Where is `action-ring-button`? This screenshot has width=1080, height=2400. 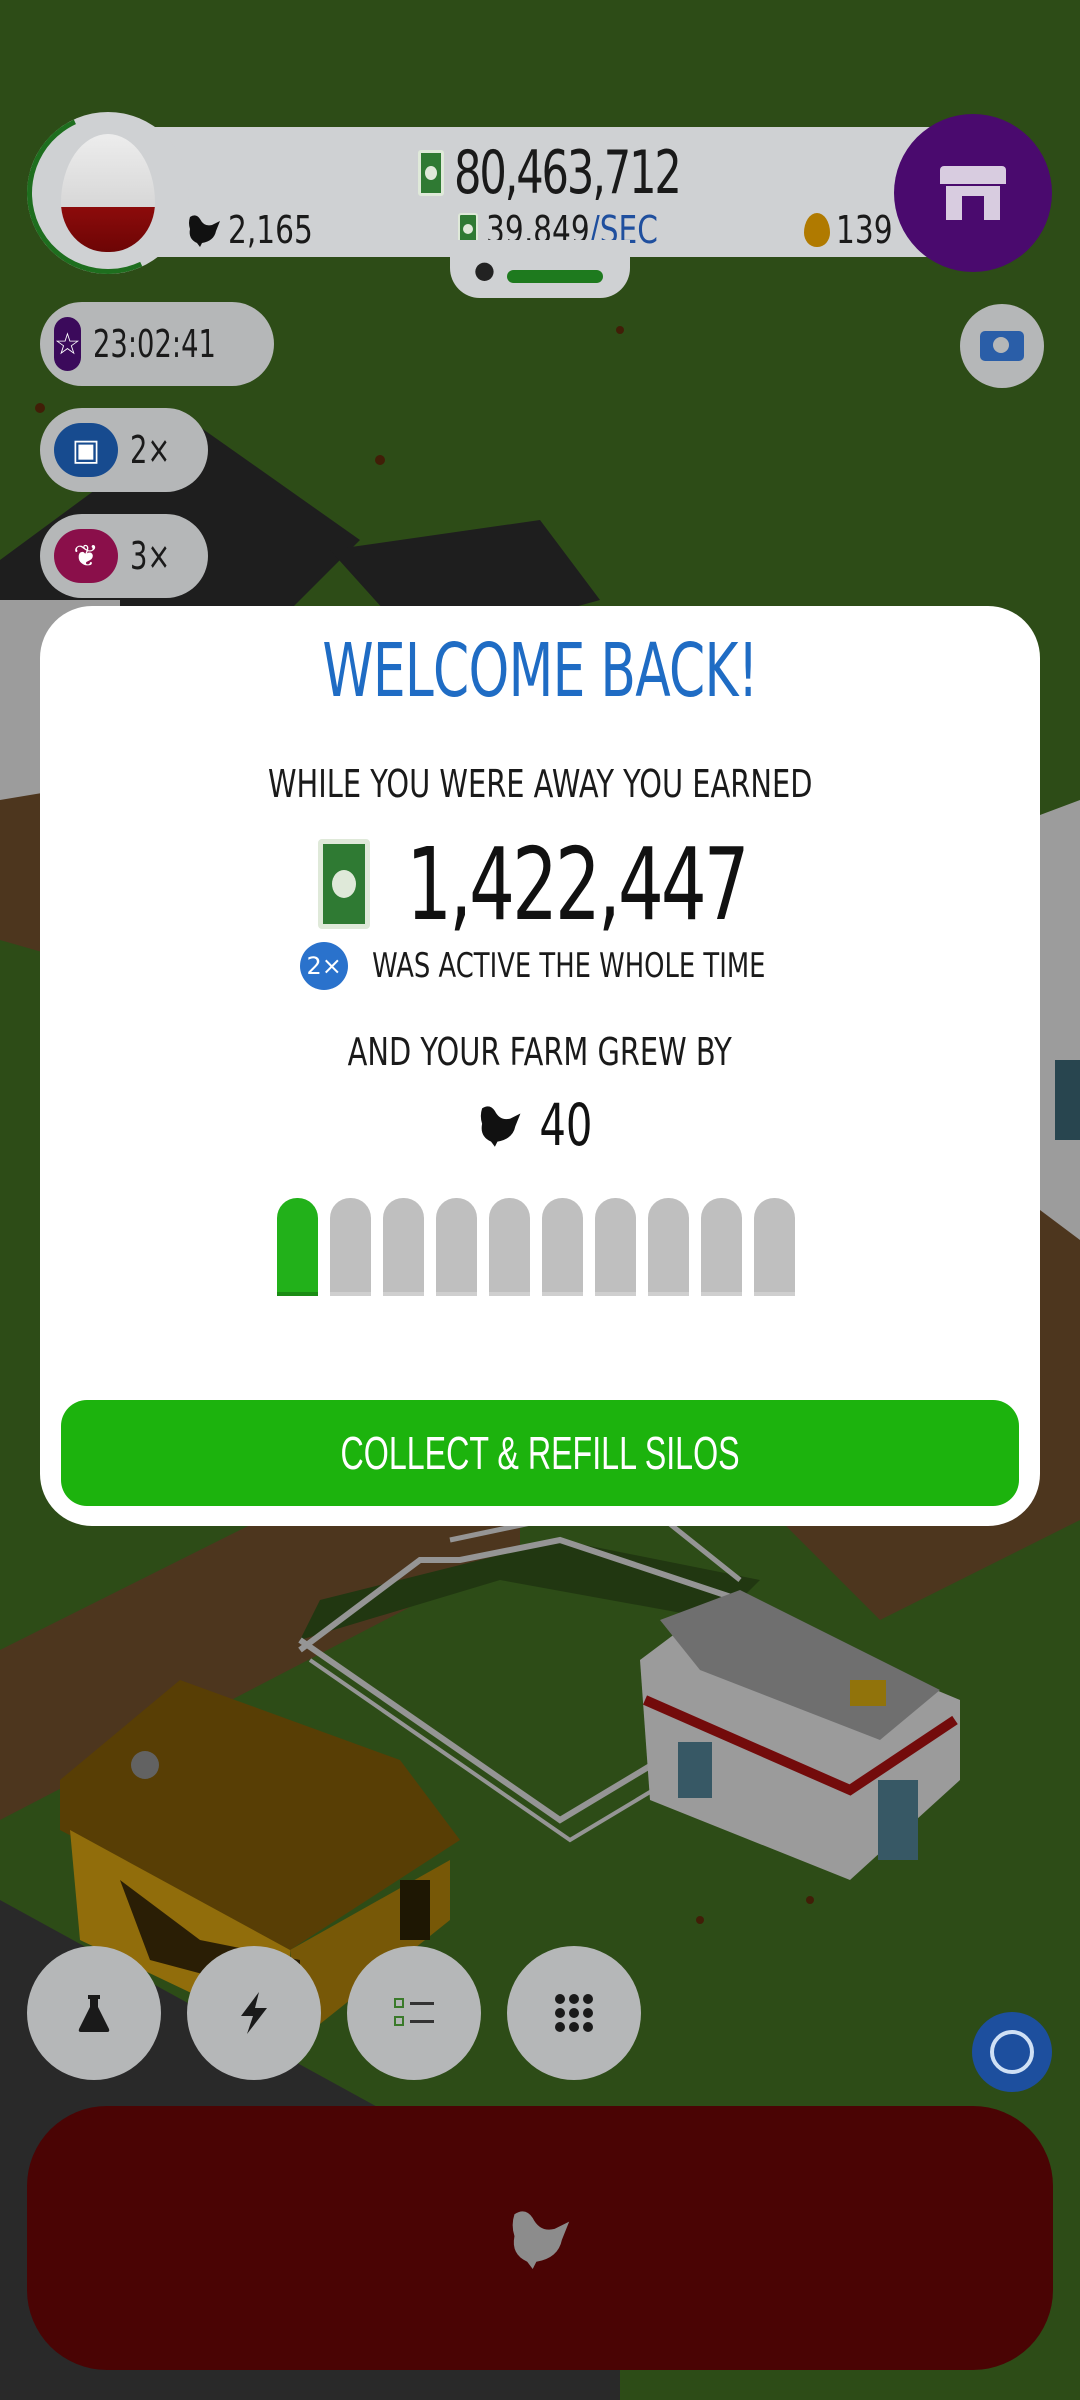 action-ring-button is located at coordinates (1012, 2052).